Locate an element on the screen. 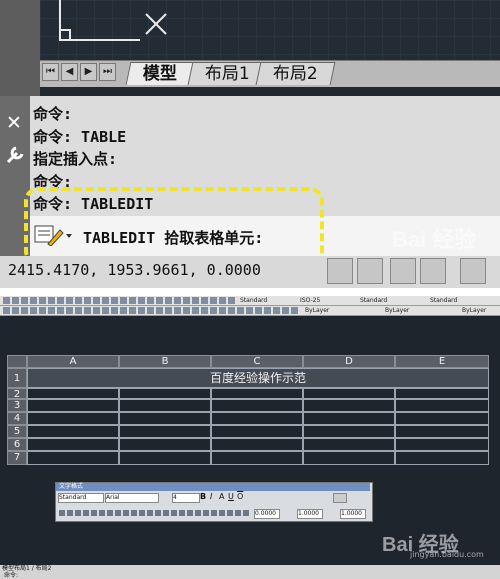 Image resolution: width=500 pixels, height=579 pixels. tracking-input: 1.0000 is located at coordinates (310, 514).